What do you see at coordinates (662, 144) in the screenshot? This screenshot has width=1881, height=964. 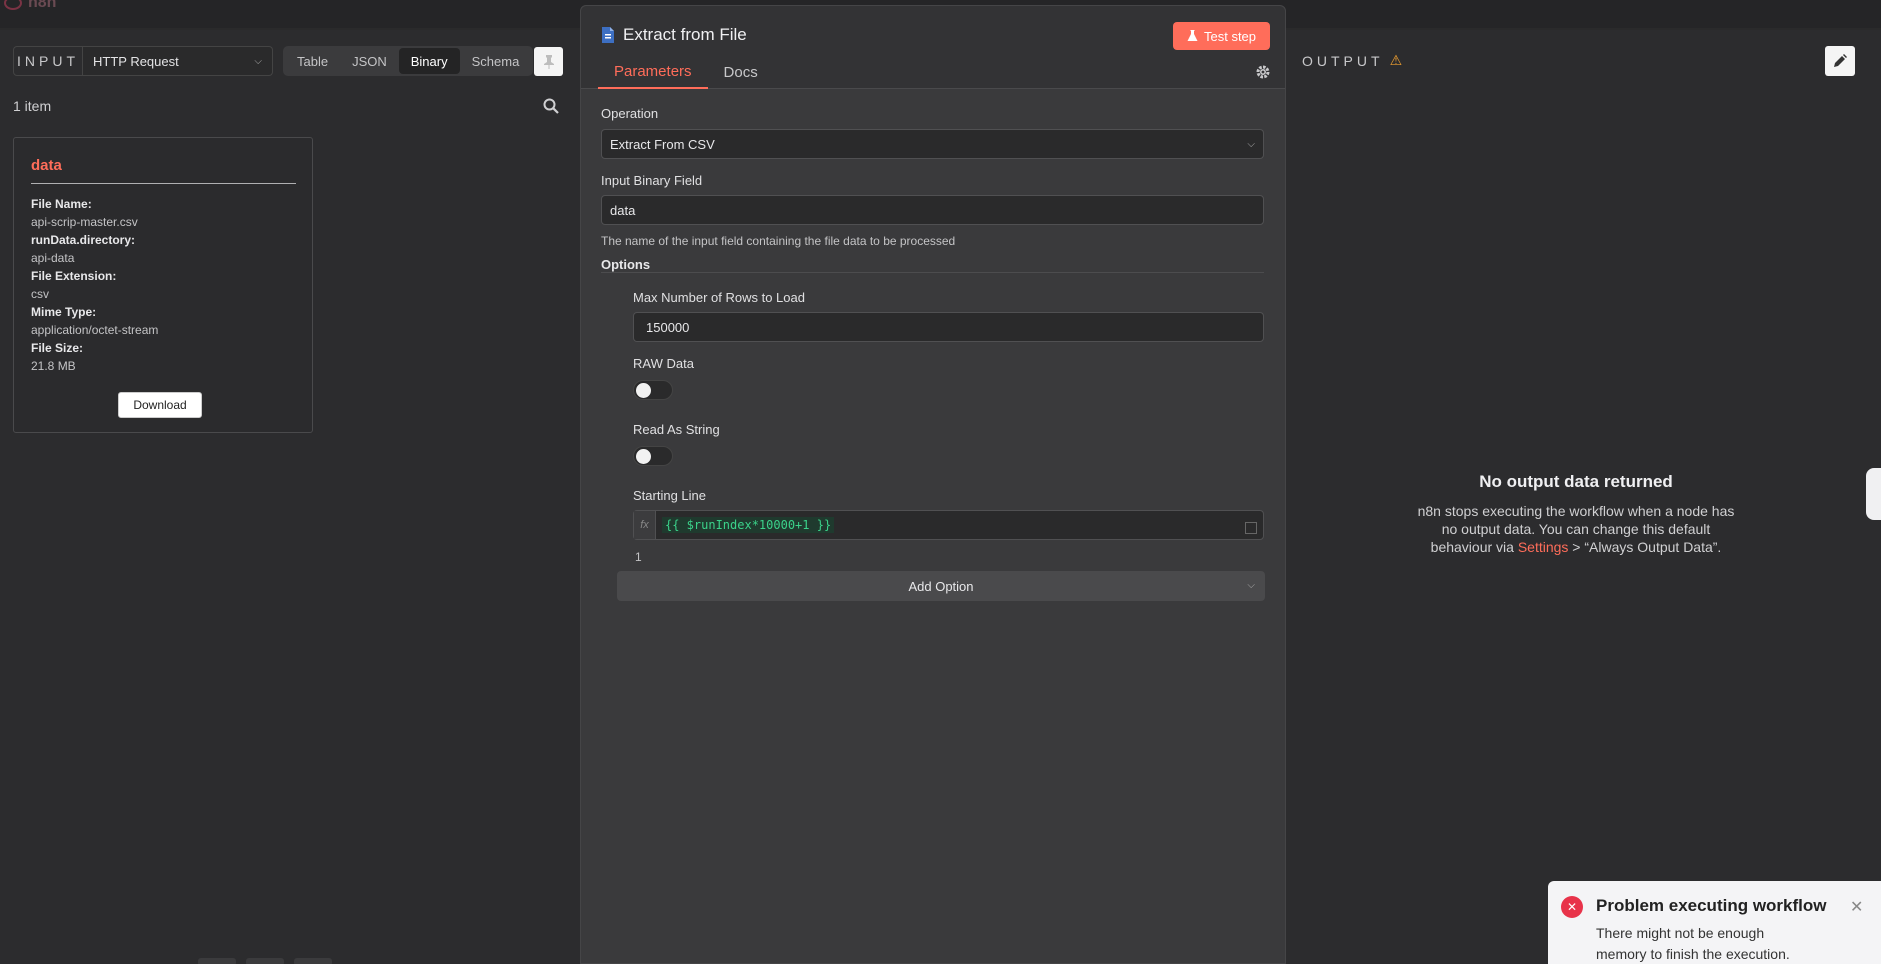 I see `operation-value: Extract From CSV` at bounding box center [662, 144].